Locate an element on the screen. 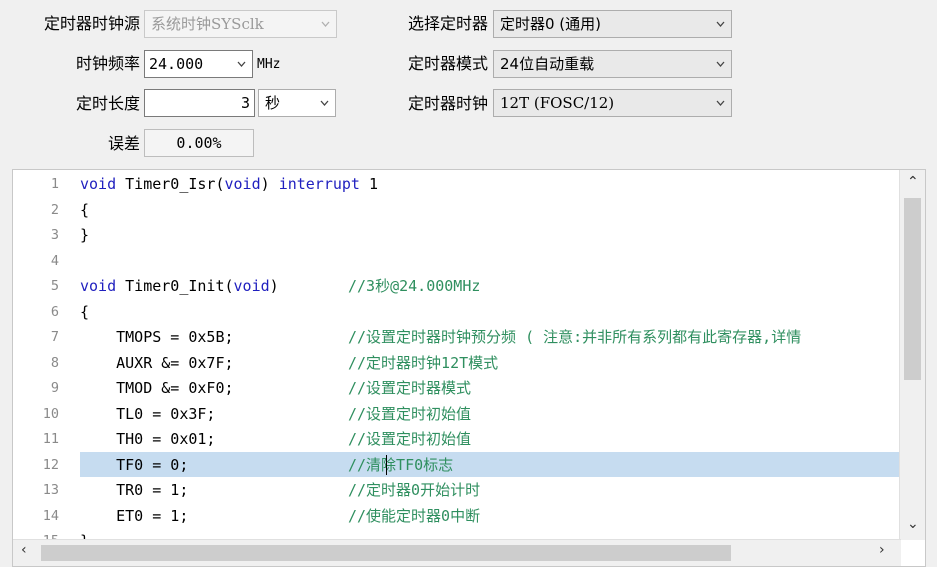 The image size is (937, 567). code-line: TMOD &= 0xF0; //设置定时器模式 is located at coordinates (275, 389).